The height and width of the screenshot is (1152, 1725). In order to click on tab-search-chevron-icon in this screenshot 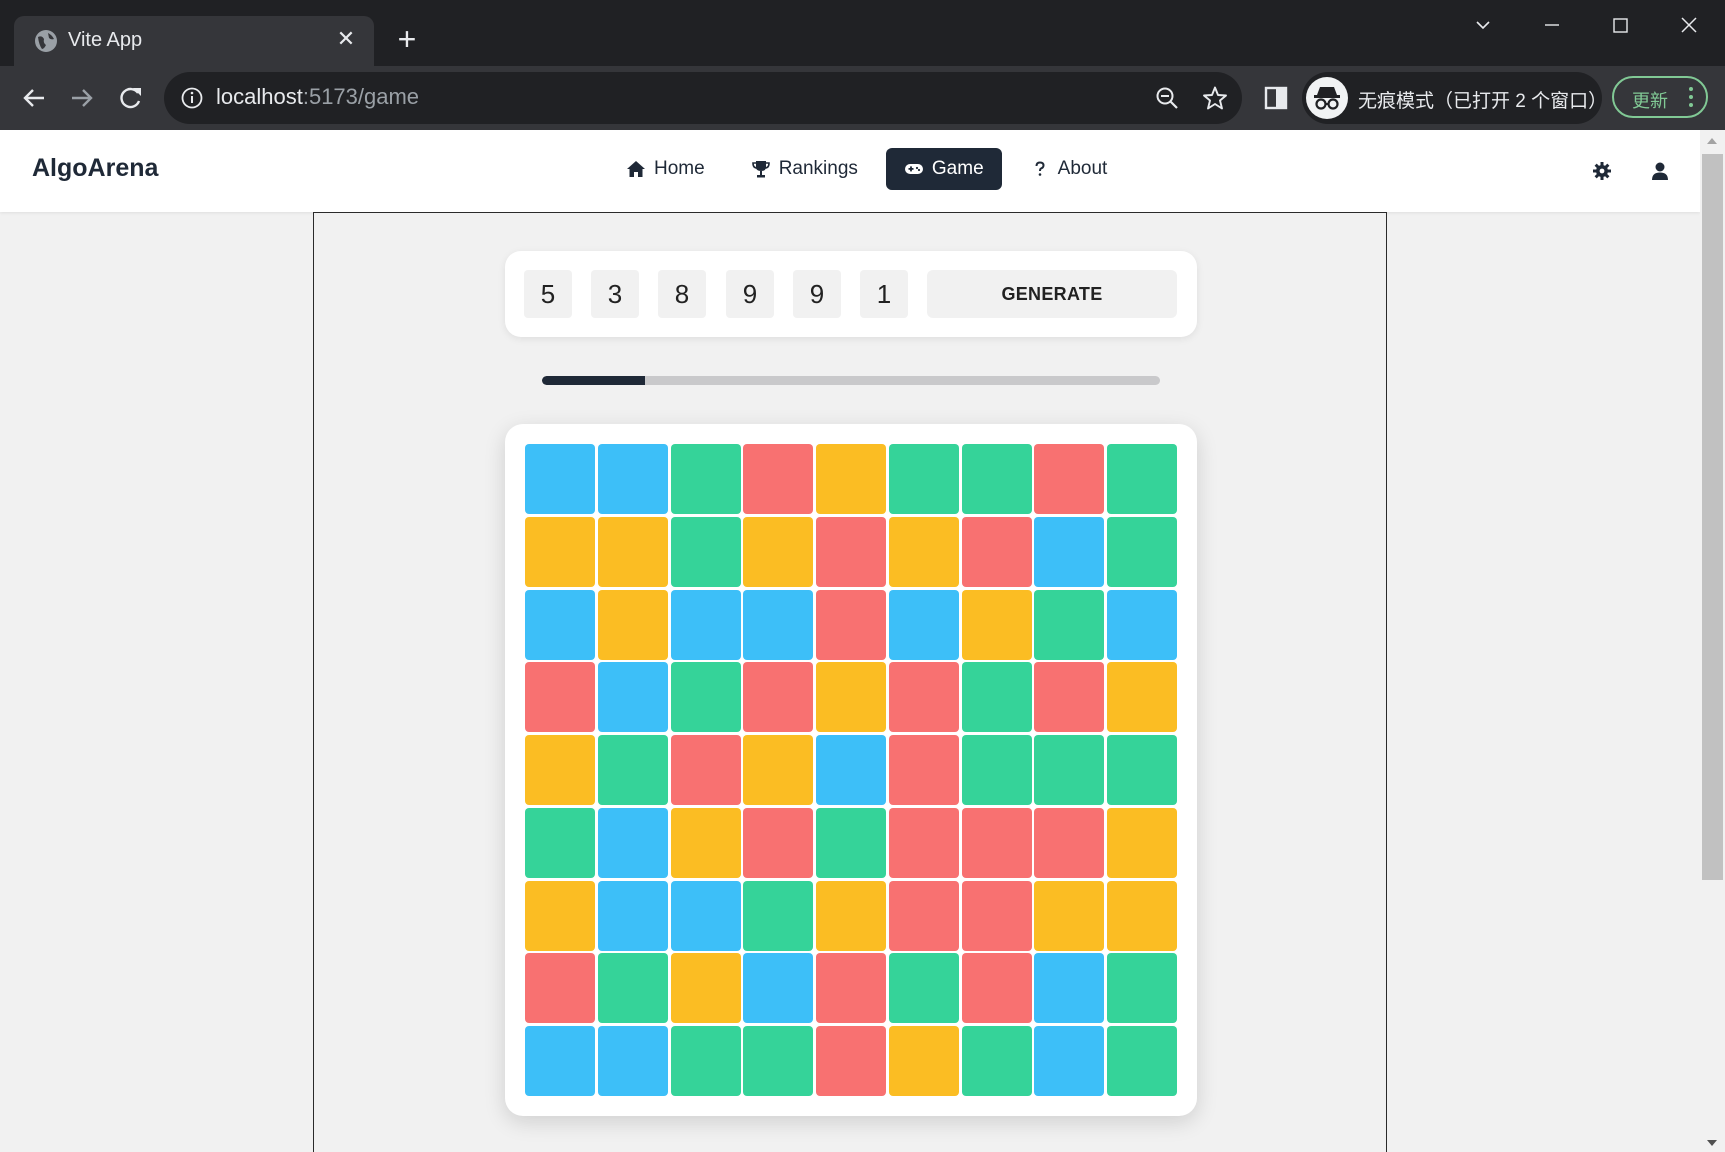, I will do `click(1483, 26)`.